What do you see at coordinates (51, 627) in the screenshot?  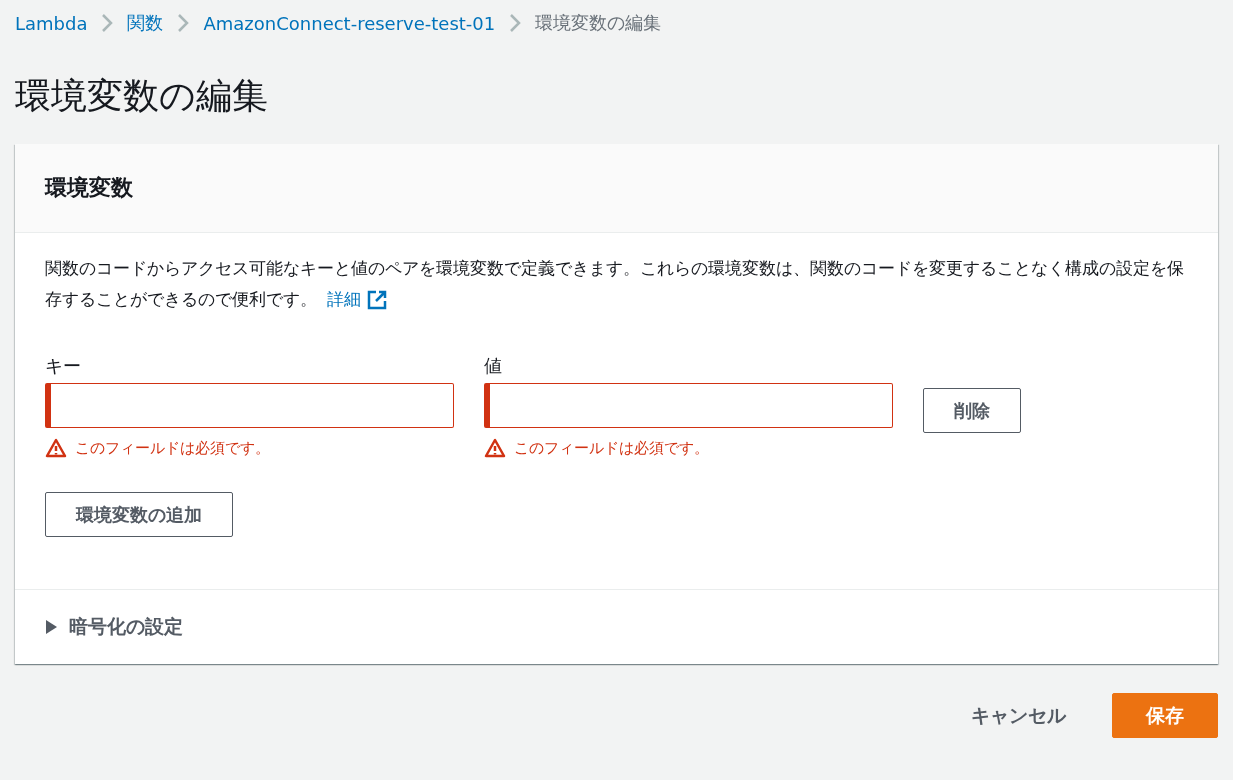 I see `caret-right-icon` at bounding box center [51, 627].